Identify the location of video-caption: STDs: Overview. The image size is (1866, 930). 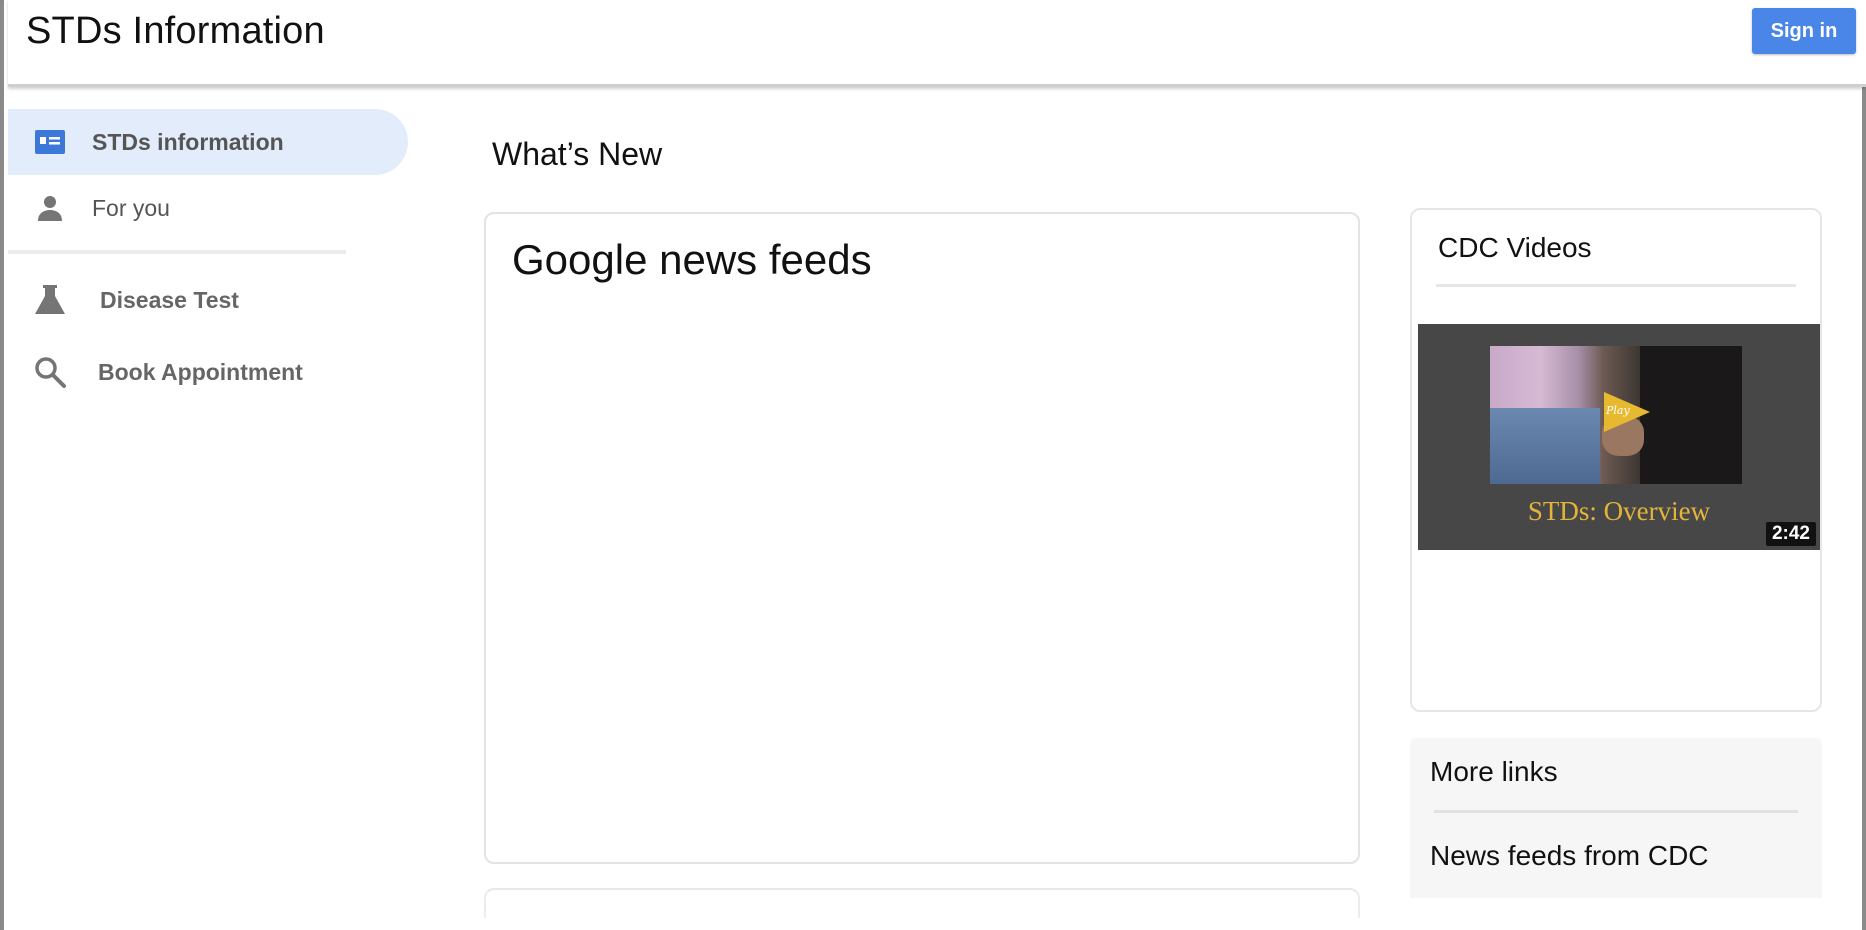
(1619, 511).